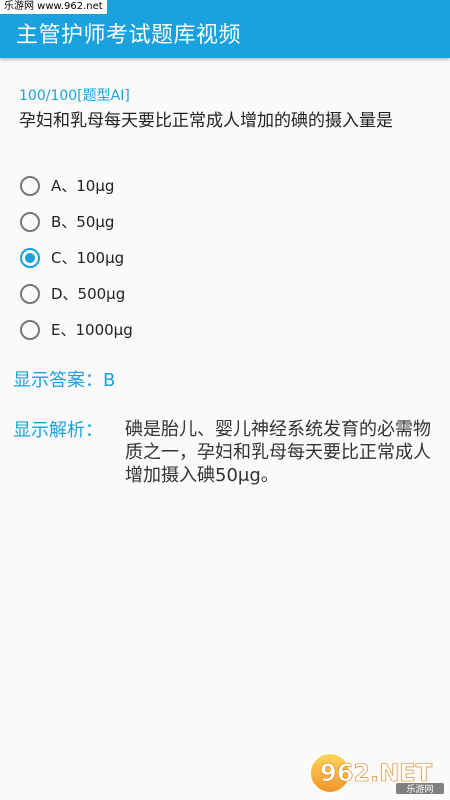  Describe the element at coordinates (206, 121) in the screenshot. I see `question-text: 孕妇和乳母每天要比正常成人增加的碘的摄入量是` at that location.